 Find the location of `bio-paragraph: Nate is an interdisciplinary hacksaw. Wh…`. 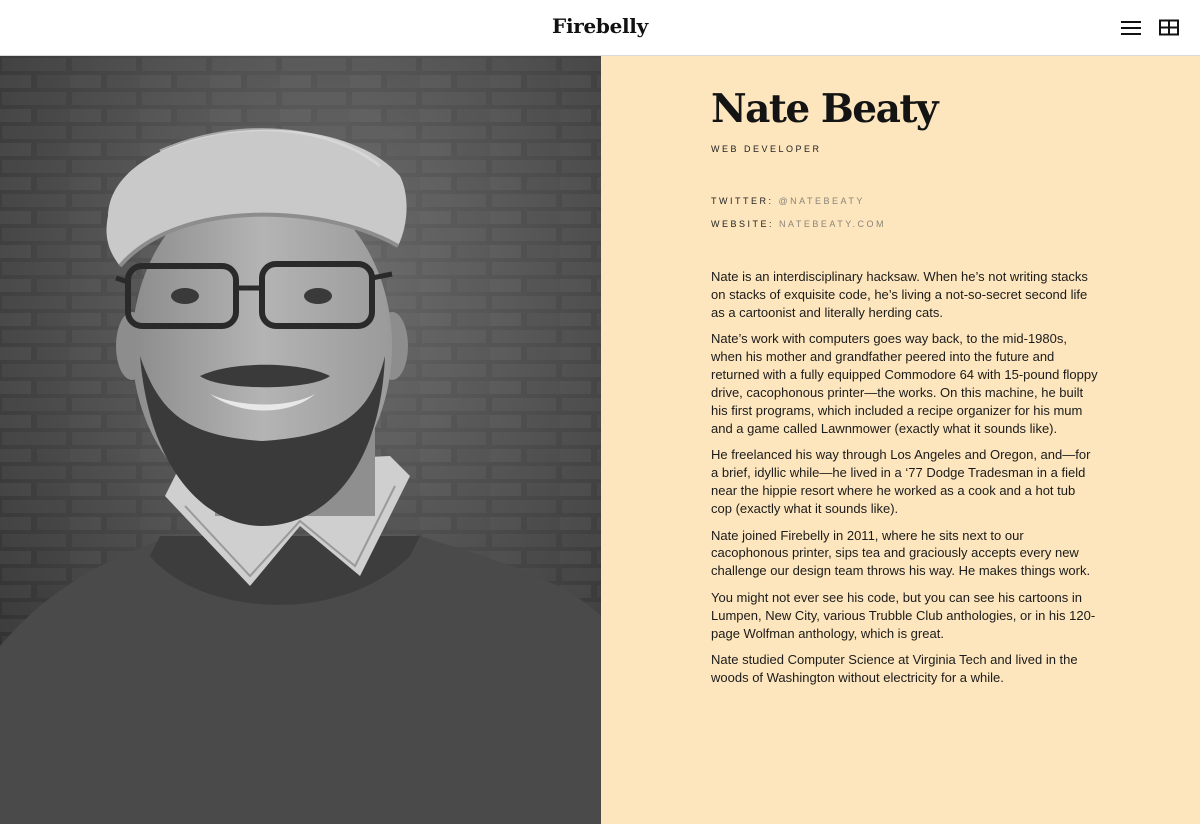

bio-paragraph: Nate is an interdisciplinary hacksaw. Wh… is located at coordinates (899, 294).